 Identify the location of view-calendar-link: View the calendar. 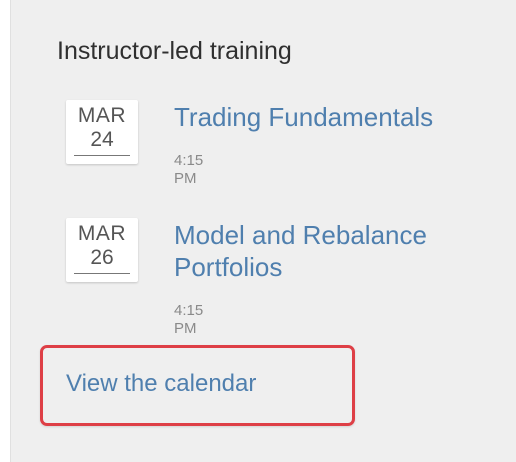
(161, 384).